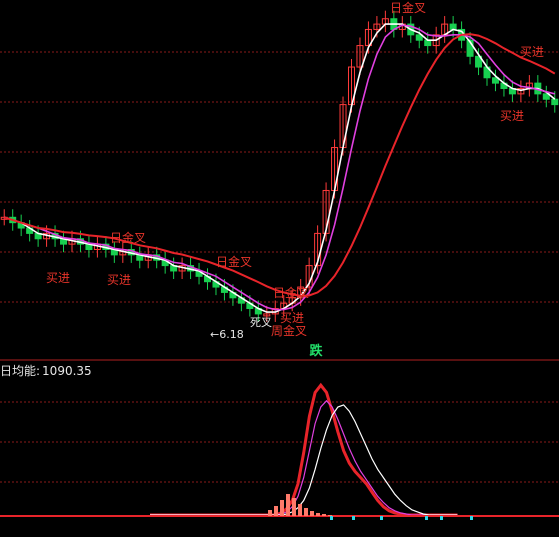 The height and width of the screenshot is (537, 559). What do you see at coordinates (261, 322) in the screenshot?
I see `annotation-death-cross: 死叉` at bounding box center [261, 322].